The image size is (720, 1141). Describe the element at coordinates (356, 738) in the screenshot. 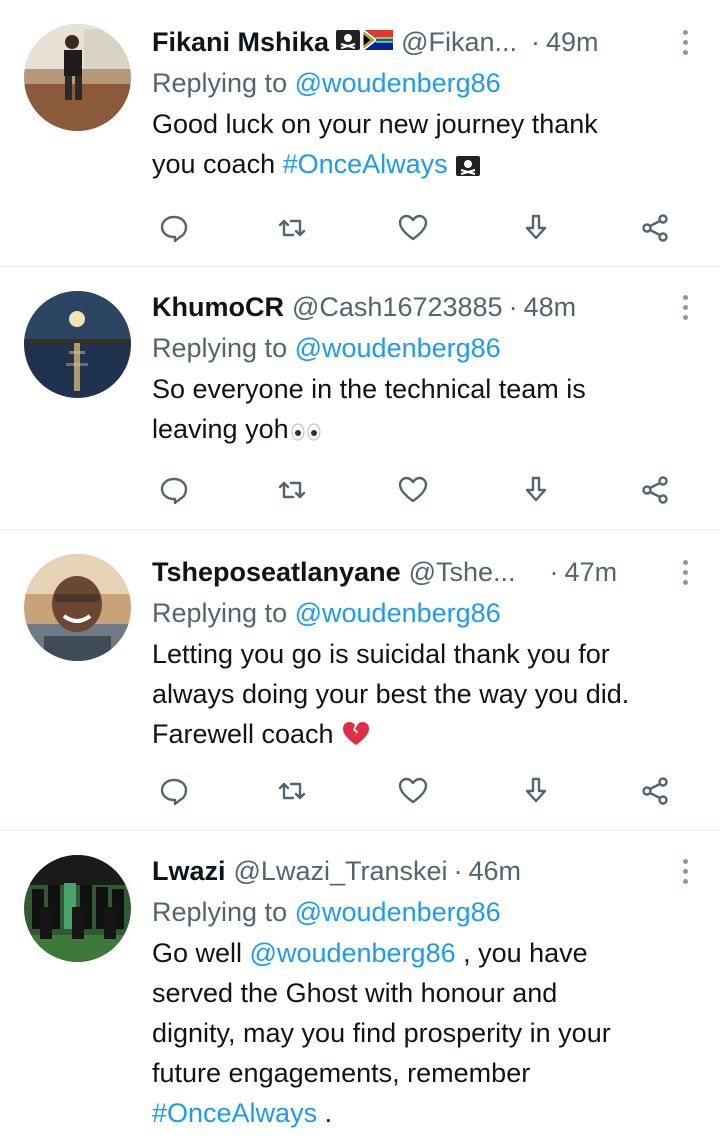

I see `broken-heart-icon` at that location.